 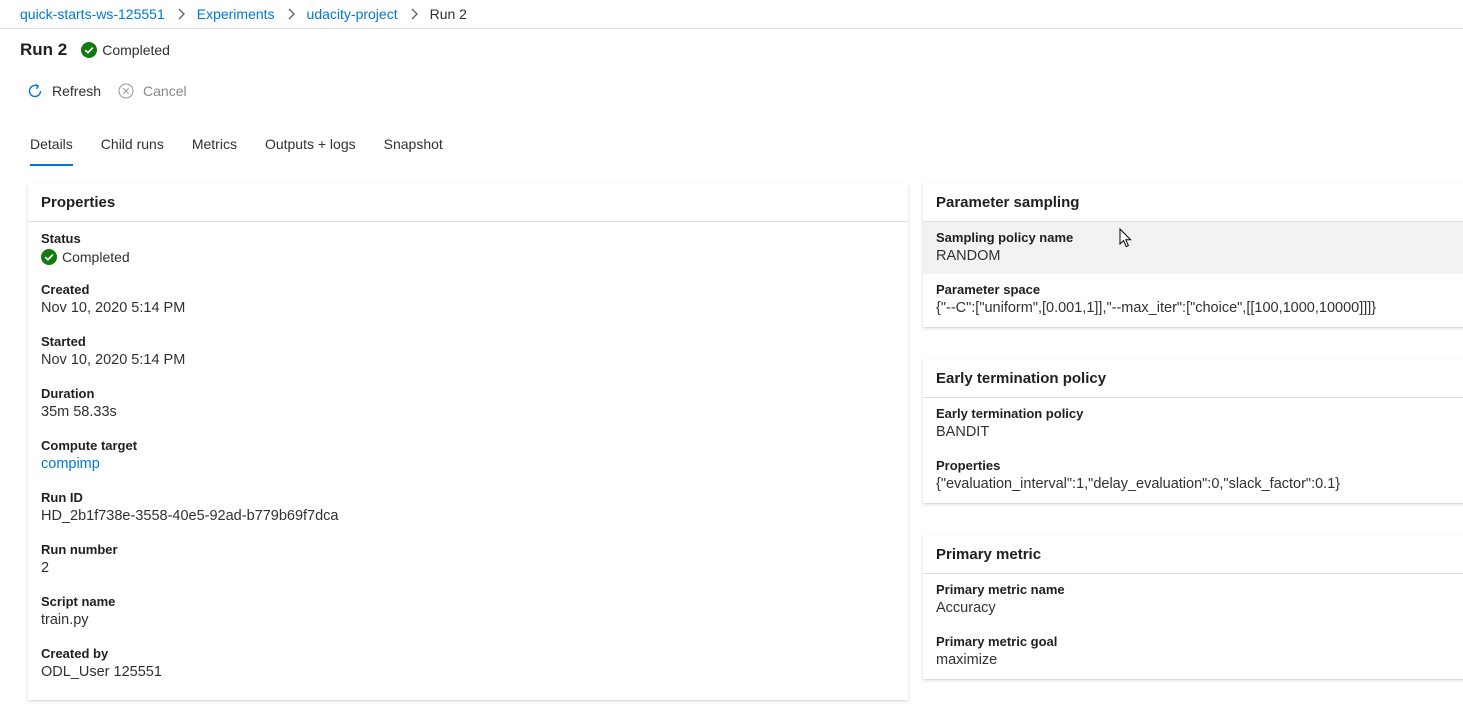 I want to click on status-badge: Completed, so click(x=125, y=50).